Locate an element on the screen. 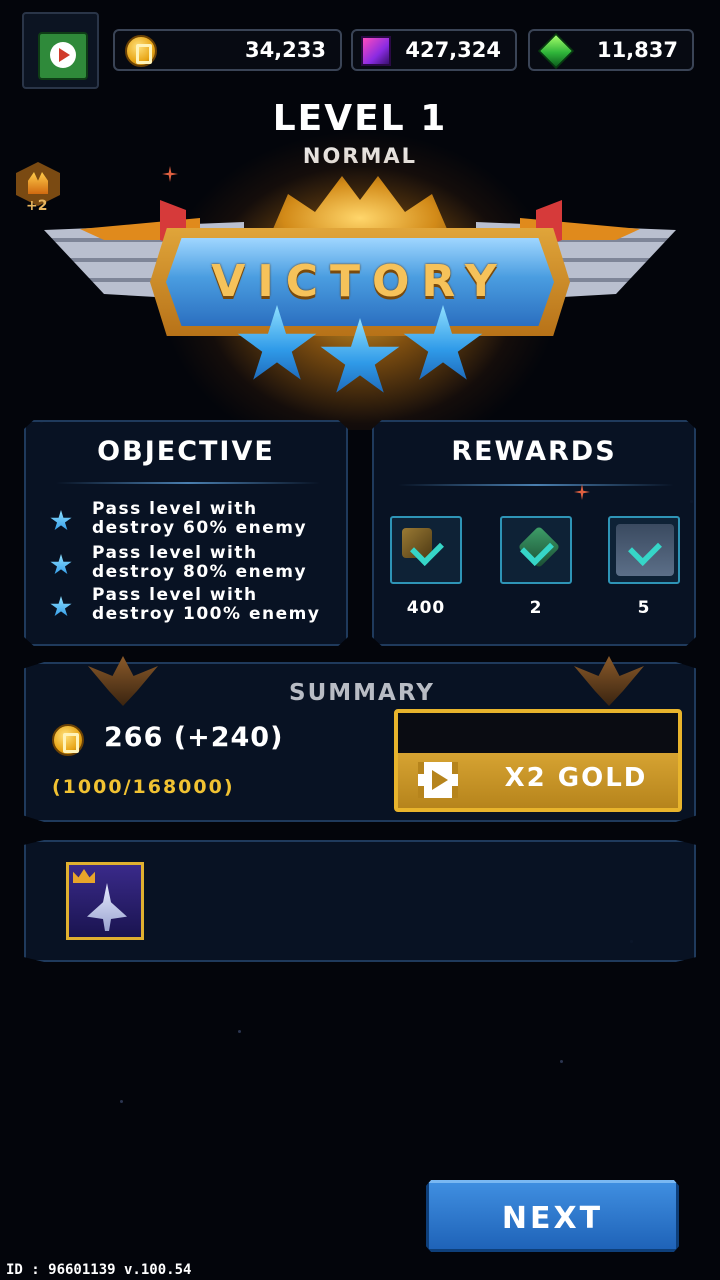 The width and height of the screenshot is (720, 1280). rewards-panel: REWARDS 400 2 5 is located at coordinates (534, 533).